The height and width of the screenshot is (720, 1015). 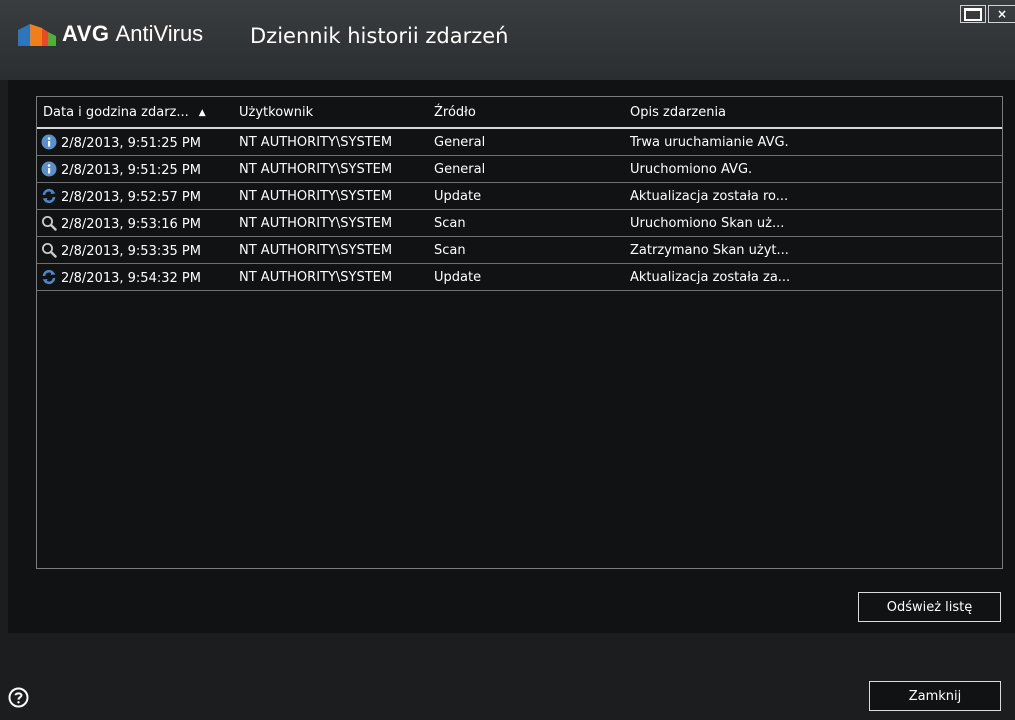 I want to click on cell-datetime: 2/8/2013, 9:52:57 PM, so click(x=135, y=196).